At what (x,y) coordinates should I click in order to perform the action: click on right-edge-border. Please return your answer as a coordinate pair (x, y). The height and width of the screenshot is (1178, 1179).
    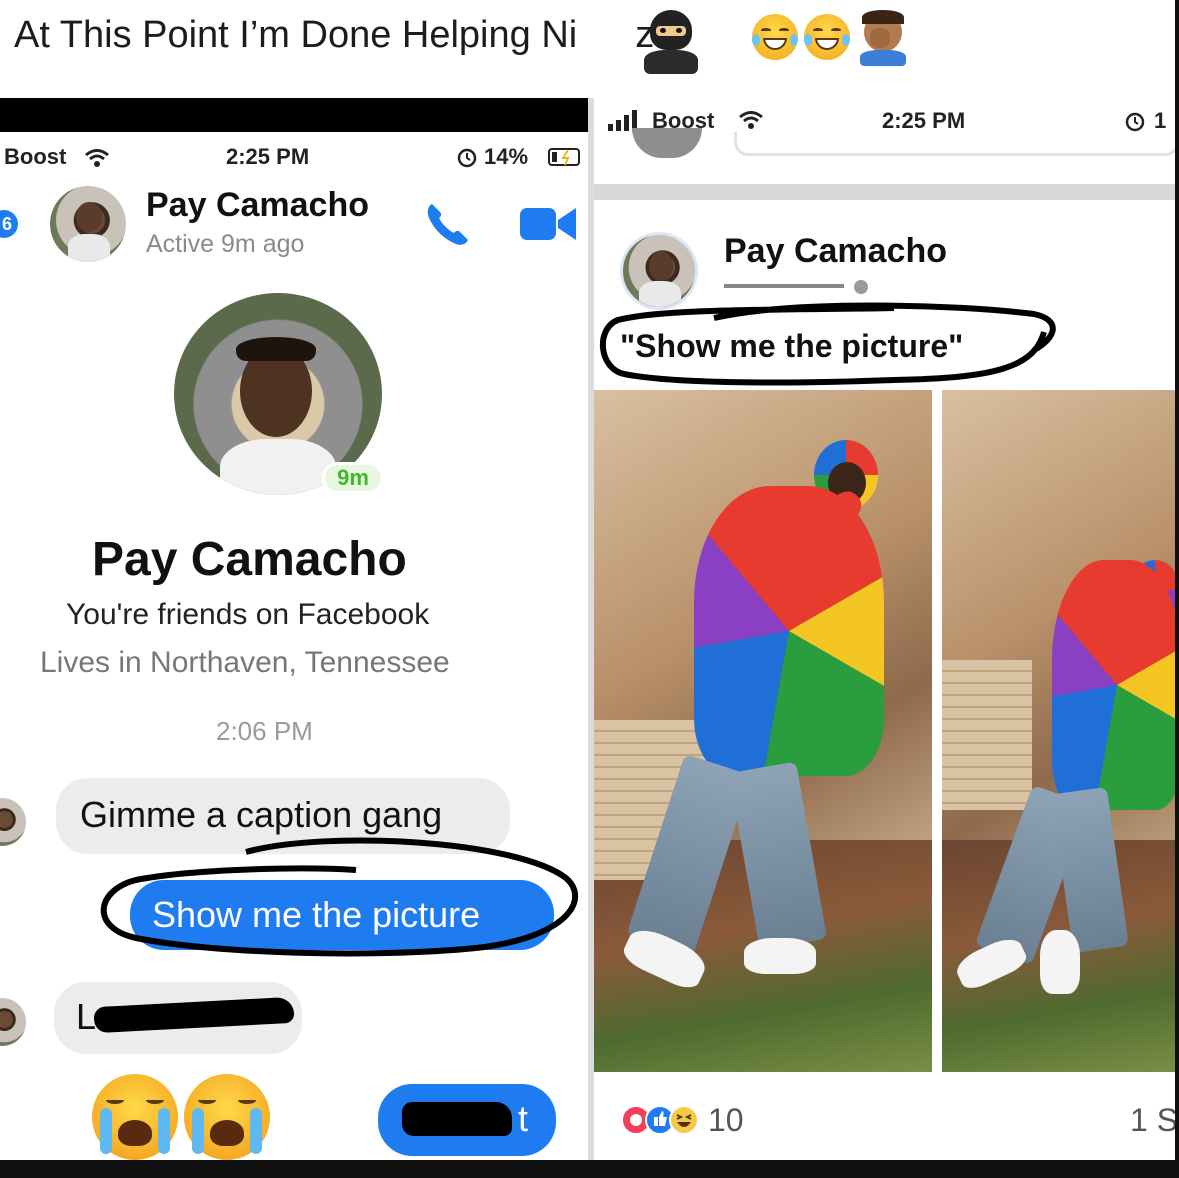
    Looking at the image, I should click on (1177, 589).